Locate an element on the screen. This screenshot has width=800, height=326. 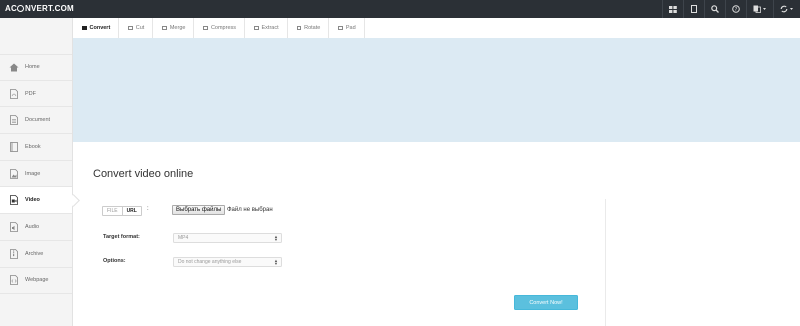
sidebar-item-label: Webpage is located at coordinates (37, 280).